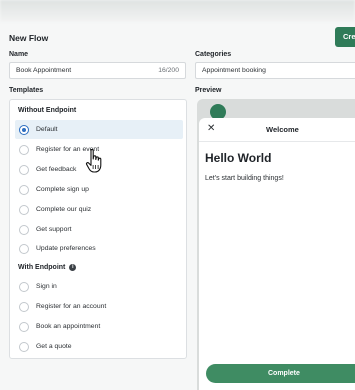 Image resolution: width=355 pixels, height=390 pixels. What do you see at coordinates (99, 346) in the screenshot?
I see `template-option-get-quote: Get a quote` at bounding box center [99, 346].